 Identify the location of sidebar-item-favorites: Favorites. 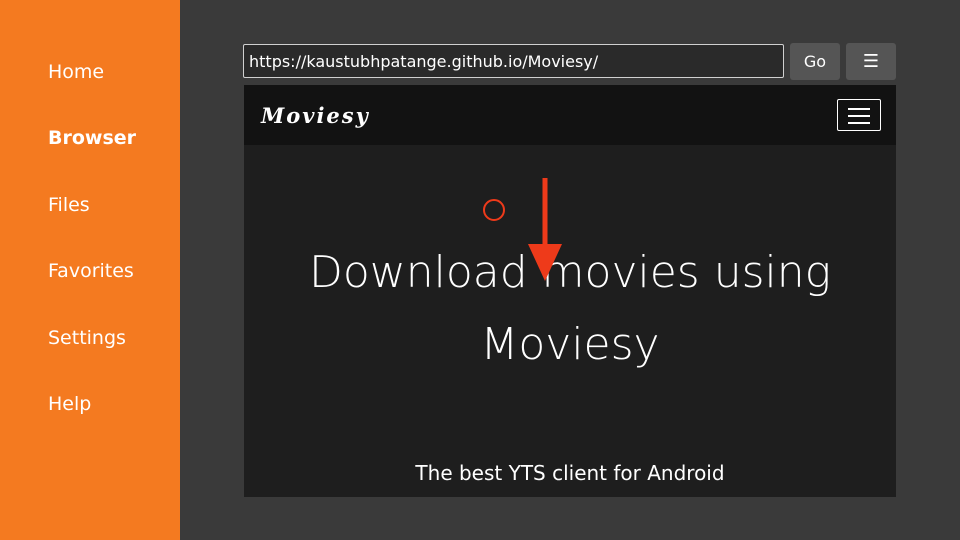
(91, 271).